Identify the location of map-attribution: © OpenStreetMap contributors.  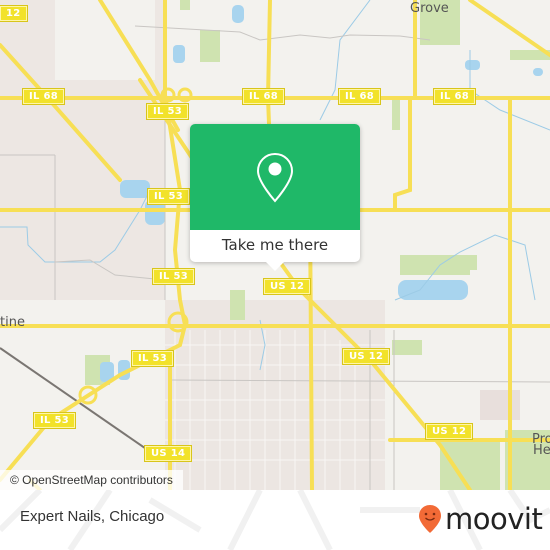
(91, 480).